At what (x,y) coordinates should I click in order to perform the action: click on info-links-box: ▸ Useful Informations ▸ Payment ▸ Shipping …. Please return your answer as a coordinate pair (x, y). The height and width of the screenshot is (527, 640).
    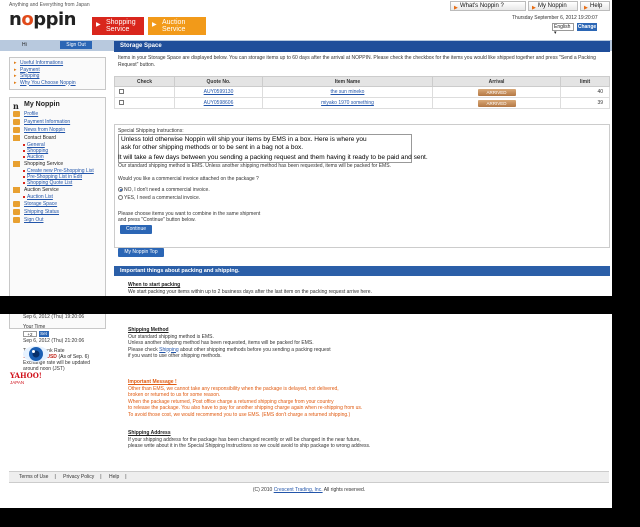
    Looking at the image, I should click on (57, 73).